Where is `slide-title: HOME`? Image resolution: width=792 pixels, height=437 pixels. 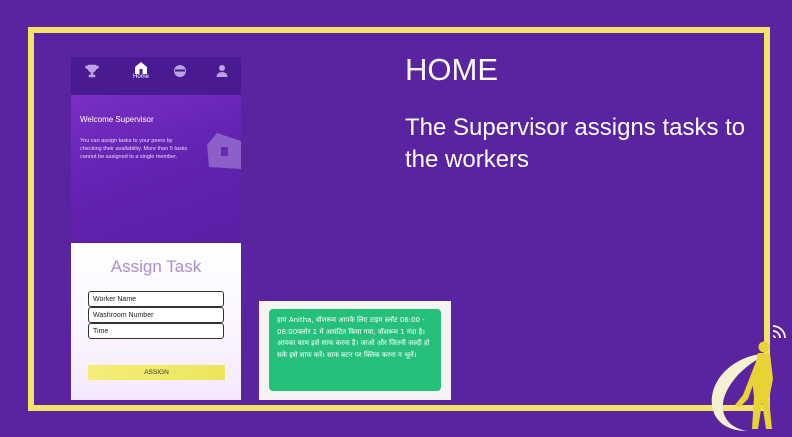 slide-title: HOME is located at coordinates (451, 69).